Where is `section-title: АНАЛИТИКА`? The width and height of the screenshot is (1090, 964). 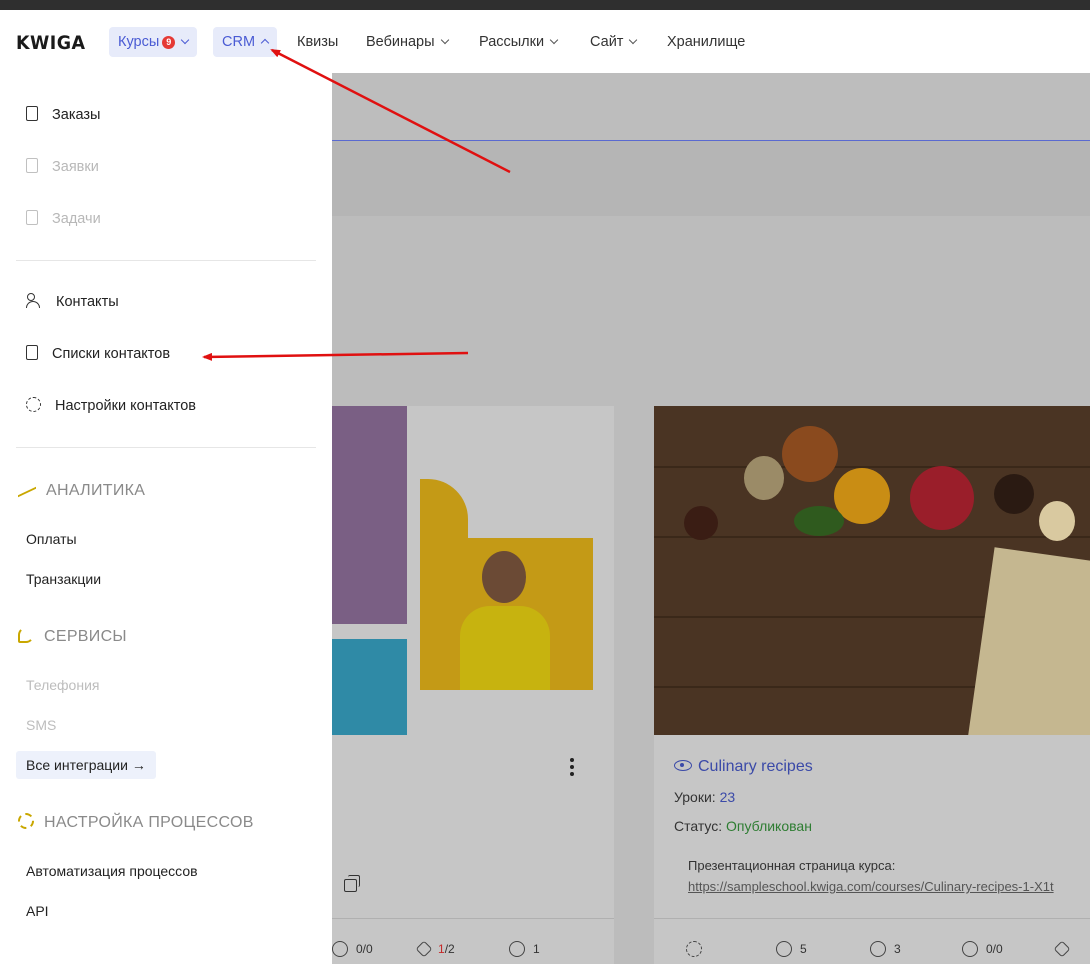
section-title: АНАЛИТИКА is located at coordinates (96, 490).